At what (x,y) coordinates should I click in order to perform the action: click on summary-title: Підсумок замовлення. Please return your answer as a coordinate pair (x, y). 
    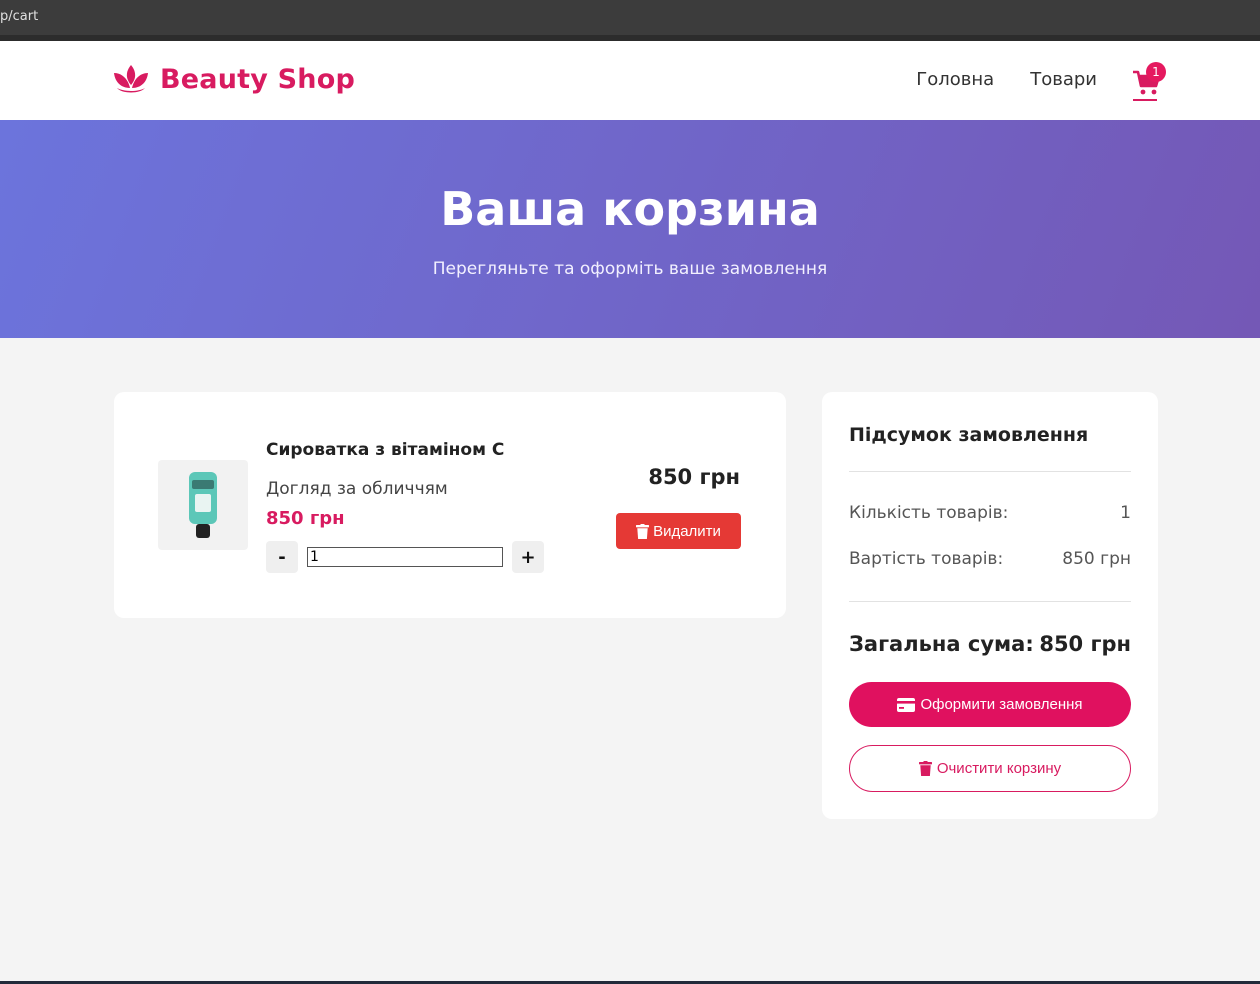
    Looking at the image, I should click on (969, 435).